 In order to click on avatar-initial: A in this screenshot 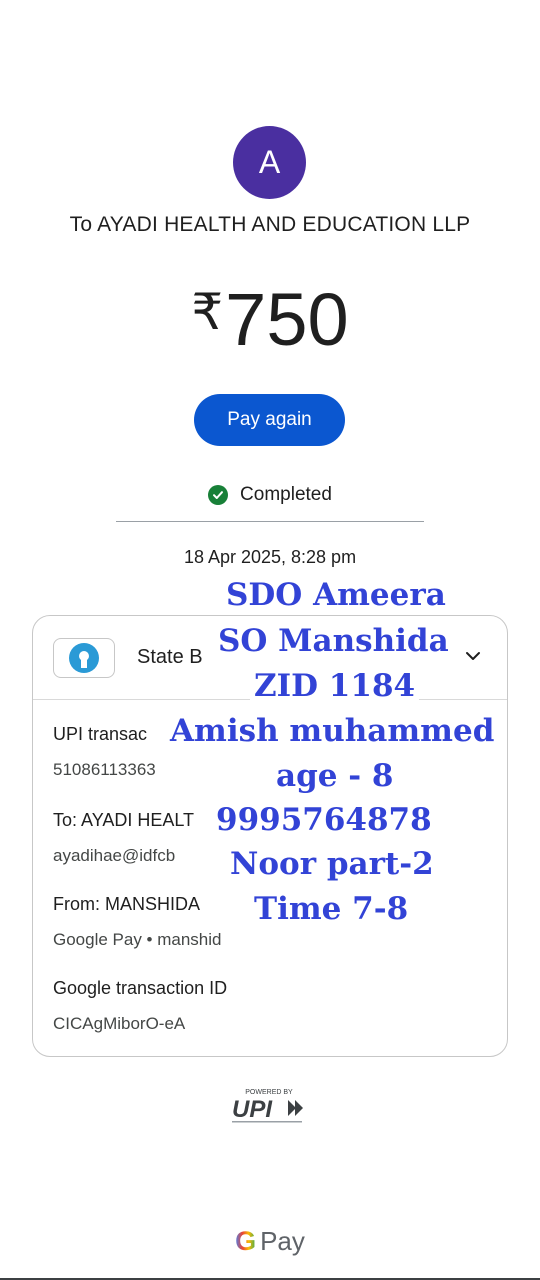, I will do `click(269, 162)`.